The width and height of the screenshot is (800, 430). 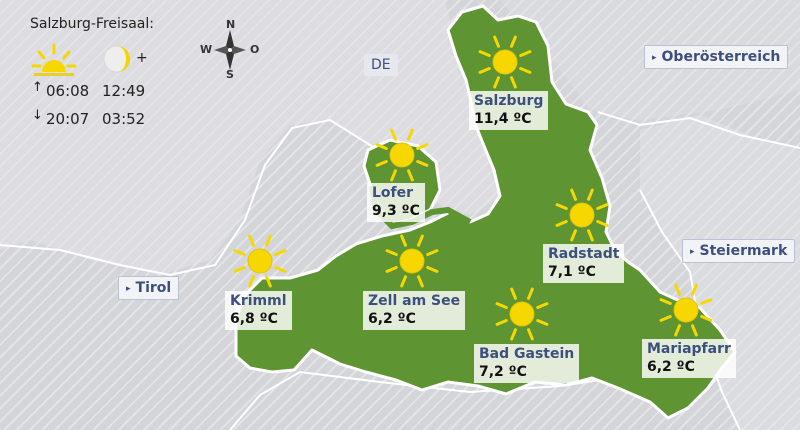 What do you see at coordinates (68, 91) in the screenshot?
I see `sunrise-time: 06:08` at bounding box center [68, 91].